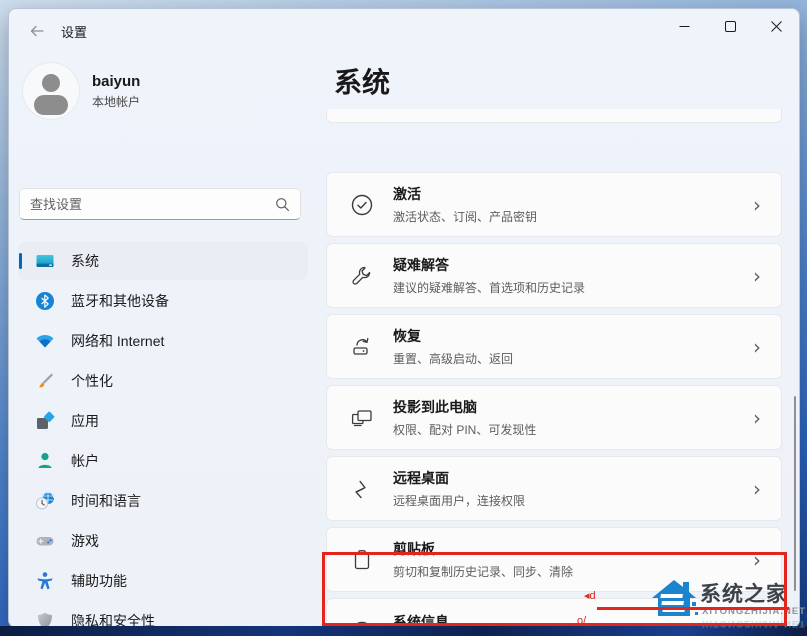 The width and height of the screenshot is (807, 636). What do you see at coordinates (45, 581) in the screenshot?
I see `accessibility-icon` at bounding box center [45, 581].